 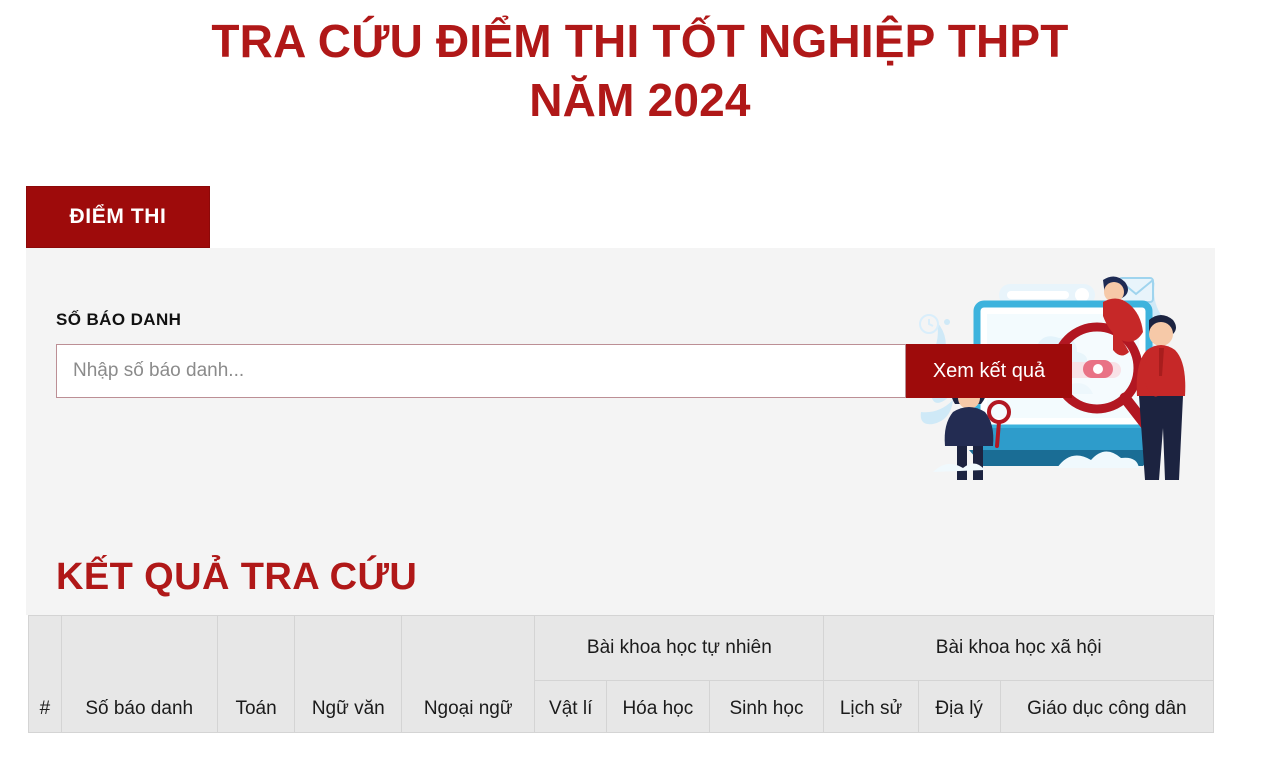 What do you see at coordinates (640, 99) in the screenshot?
I see `page-title-line-2: NĂM 2024` at bounding box center [640, 99].